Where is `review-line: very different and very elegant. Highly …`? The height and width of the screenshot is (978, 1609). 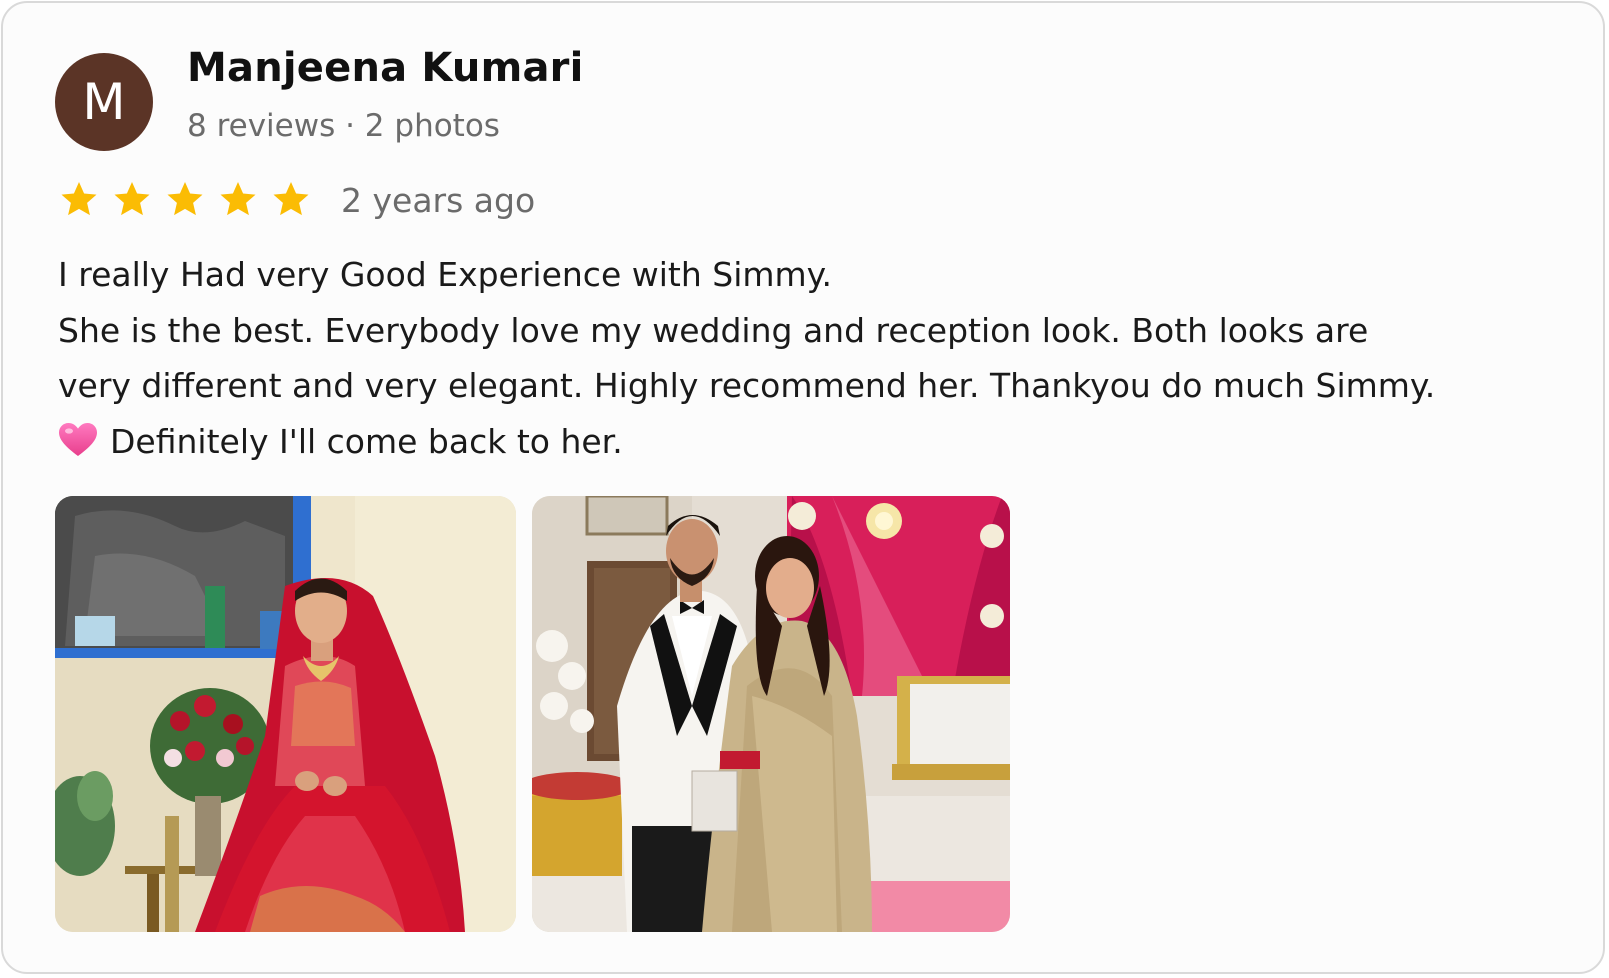
review-line: very different and very elegant. Highly … is located at coordinates (747, 385).